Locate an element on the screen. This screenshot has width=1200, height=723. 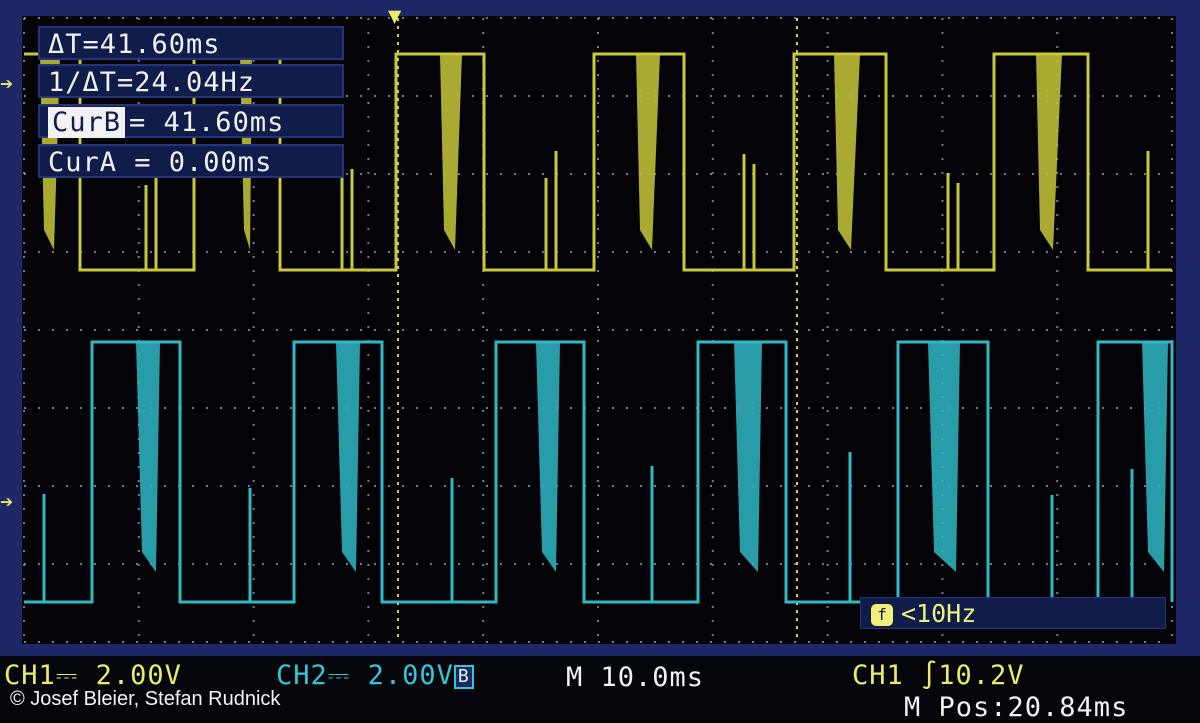
cursor-b-label: CurB is located at coordinates (87, 122).